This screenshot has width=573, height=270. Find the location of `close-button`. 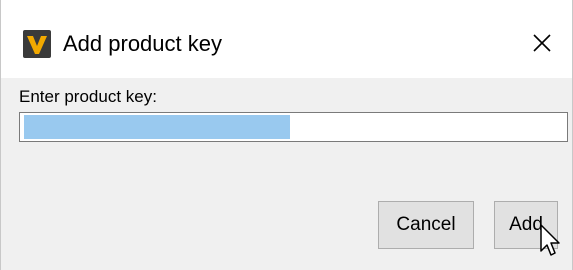

close-button is located at coordinates (542, 43).